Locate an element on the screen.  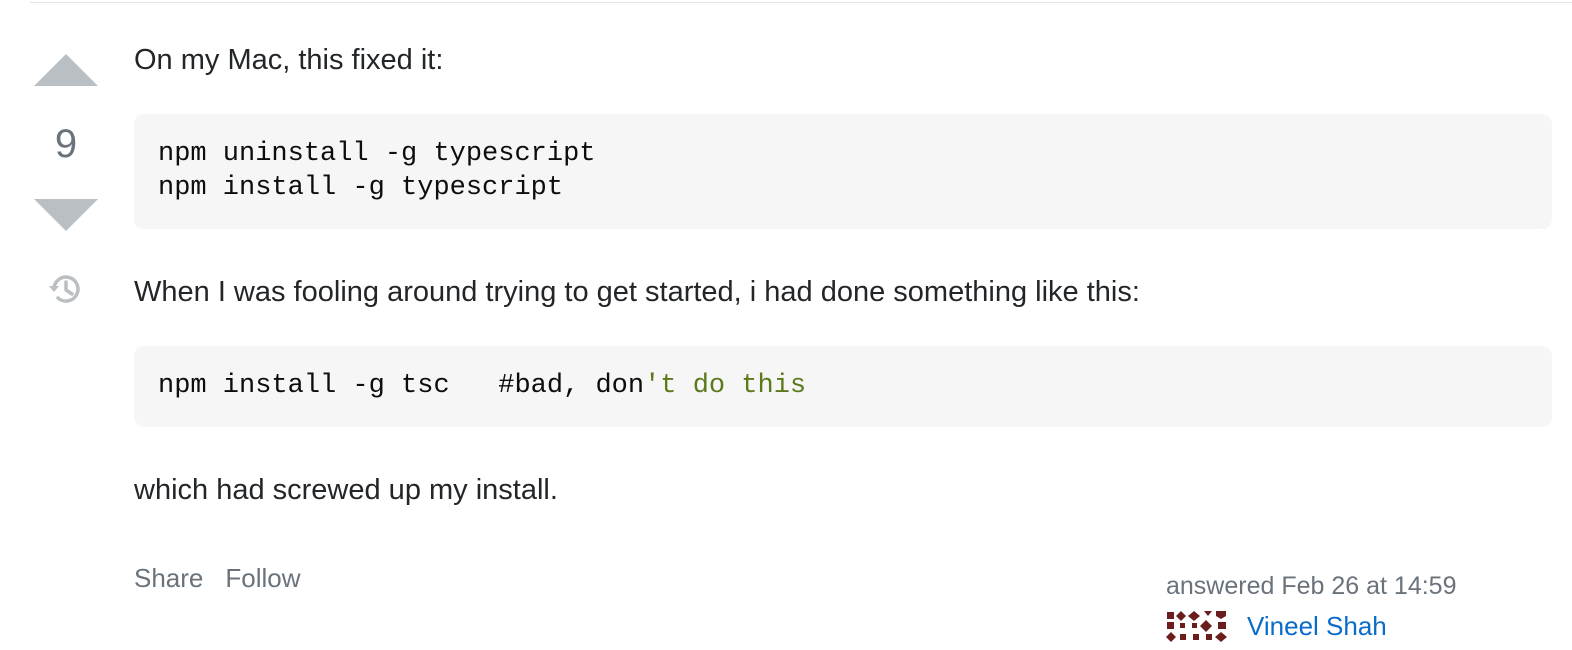
user-info: Vineel Shah is located at coordinates (1356, 630).